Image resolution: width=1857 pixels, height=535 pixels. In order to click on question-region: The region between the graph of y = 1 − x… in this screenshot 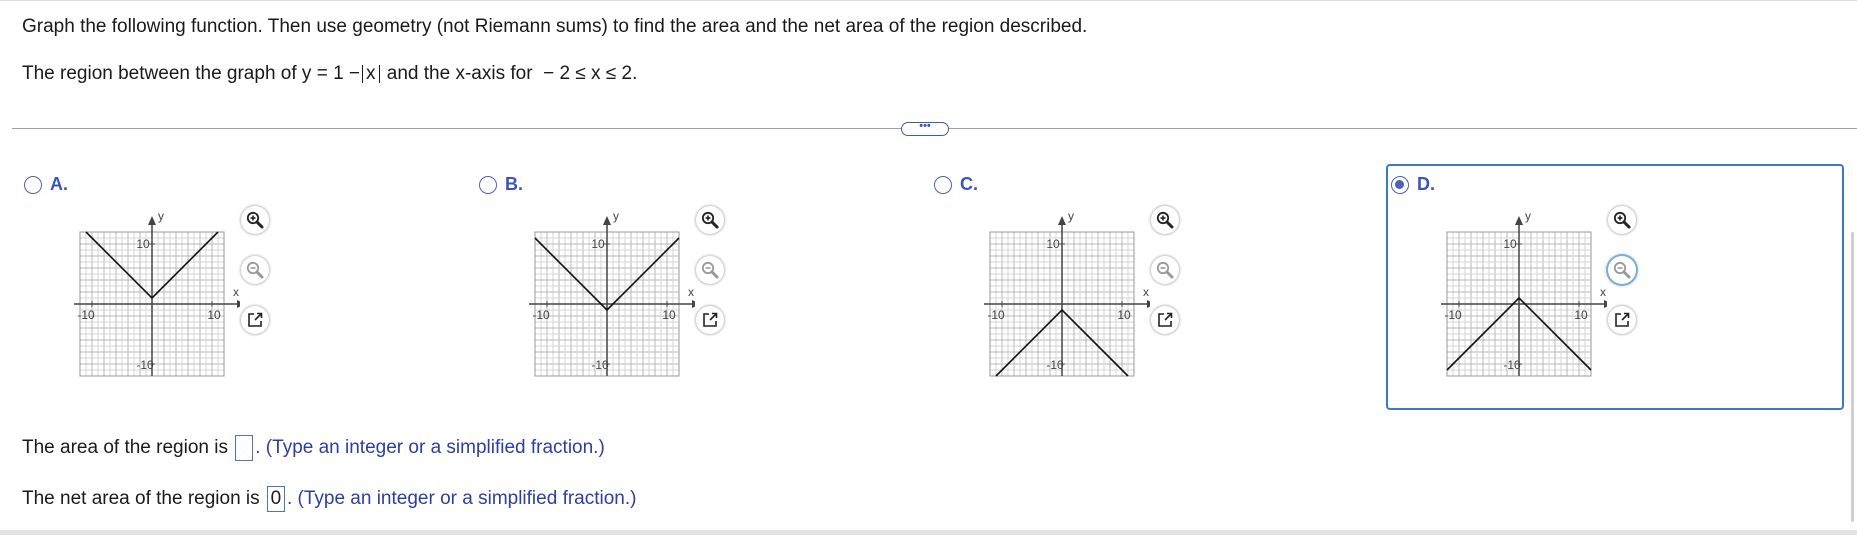, I will do `click(329, 74)`.